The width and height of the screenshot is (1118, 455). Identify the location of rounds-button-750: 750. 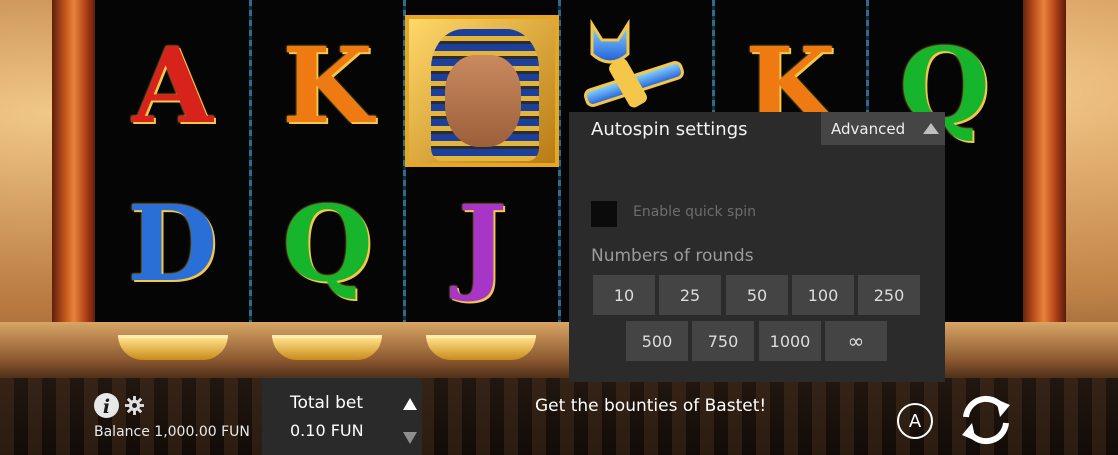
(723, 341).